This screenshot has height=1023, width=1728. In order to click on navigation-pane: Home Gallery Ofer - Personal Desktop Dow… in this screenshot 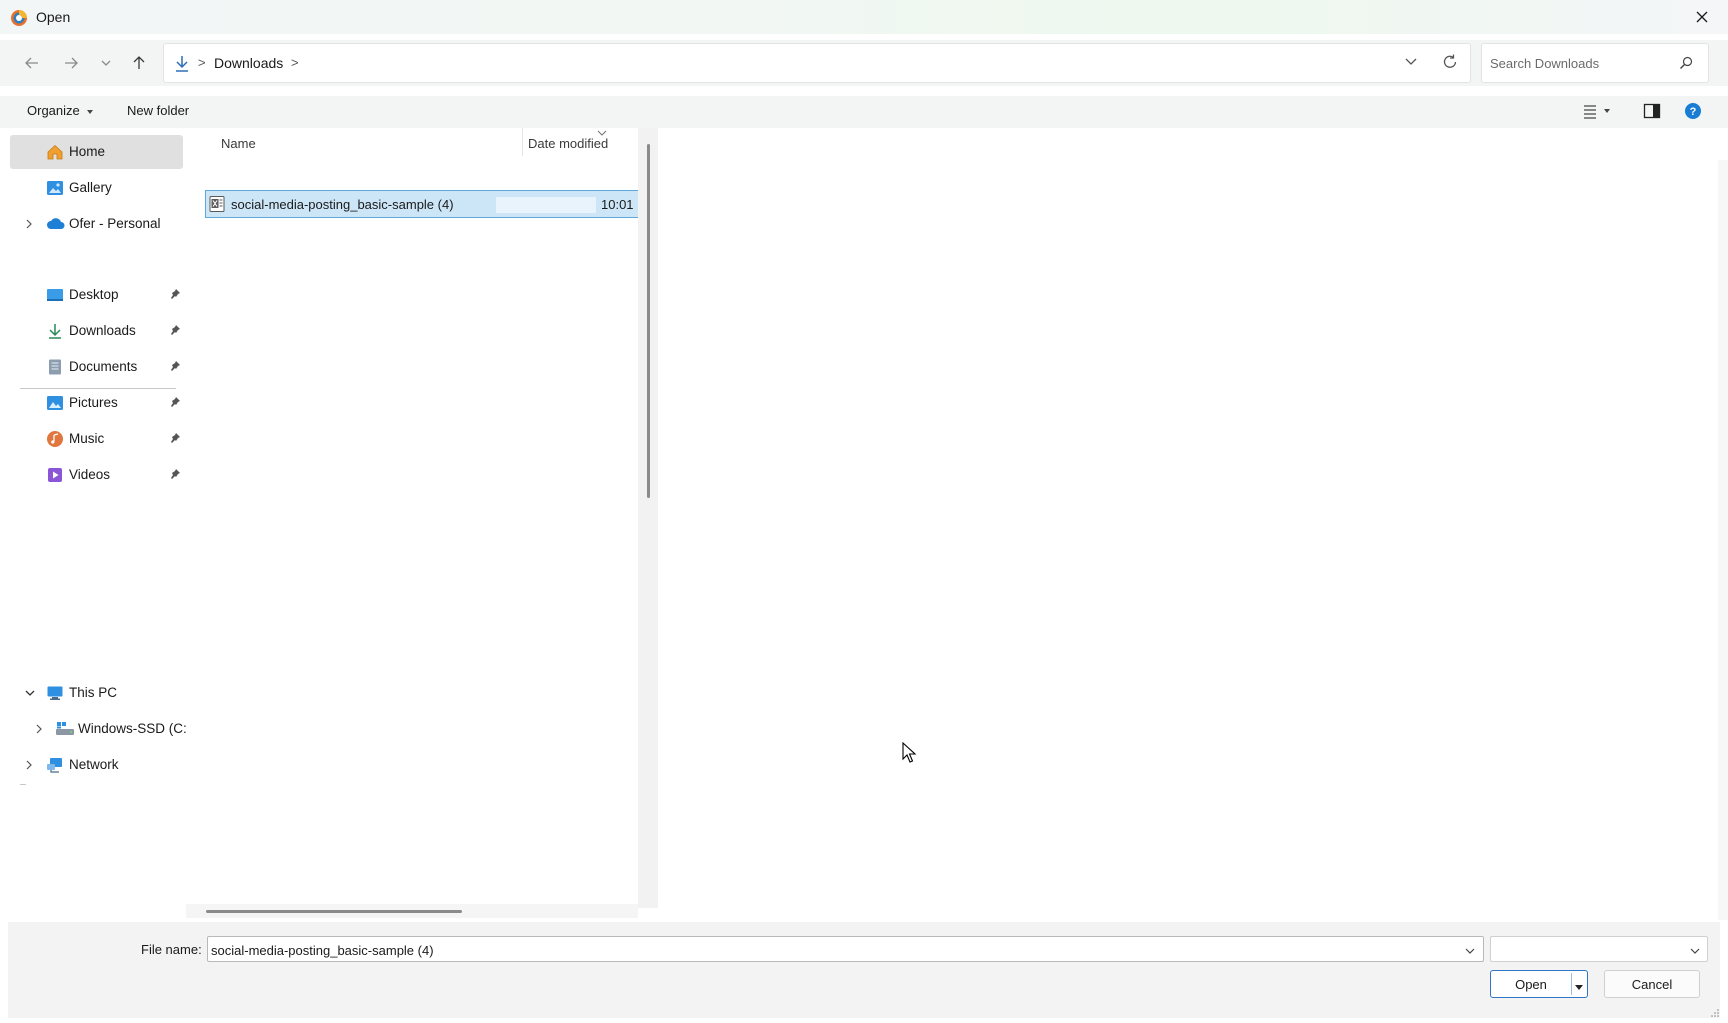, I will do `click(93, 518)`.